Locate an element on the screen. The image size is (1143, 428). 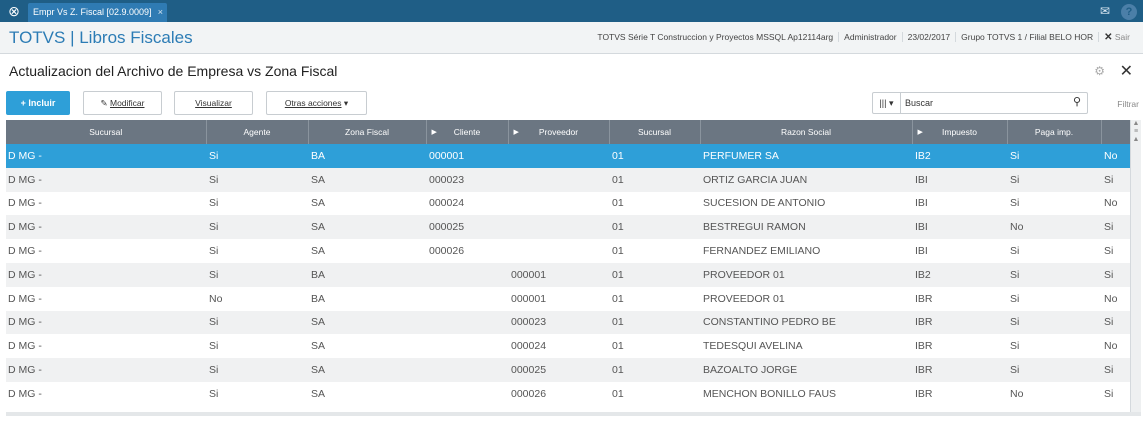
chevron-down-icon: ▾ is located at coordinates (346, 103).